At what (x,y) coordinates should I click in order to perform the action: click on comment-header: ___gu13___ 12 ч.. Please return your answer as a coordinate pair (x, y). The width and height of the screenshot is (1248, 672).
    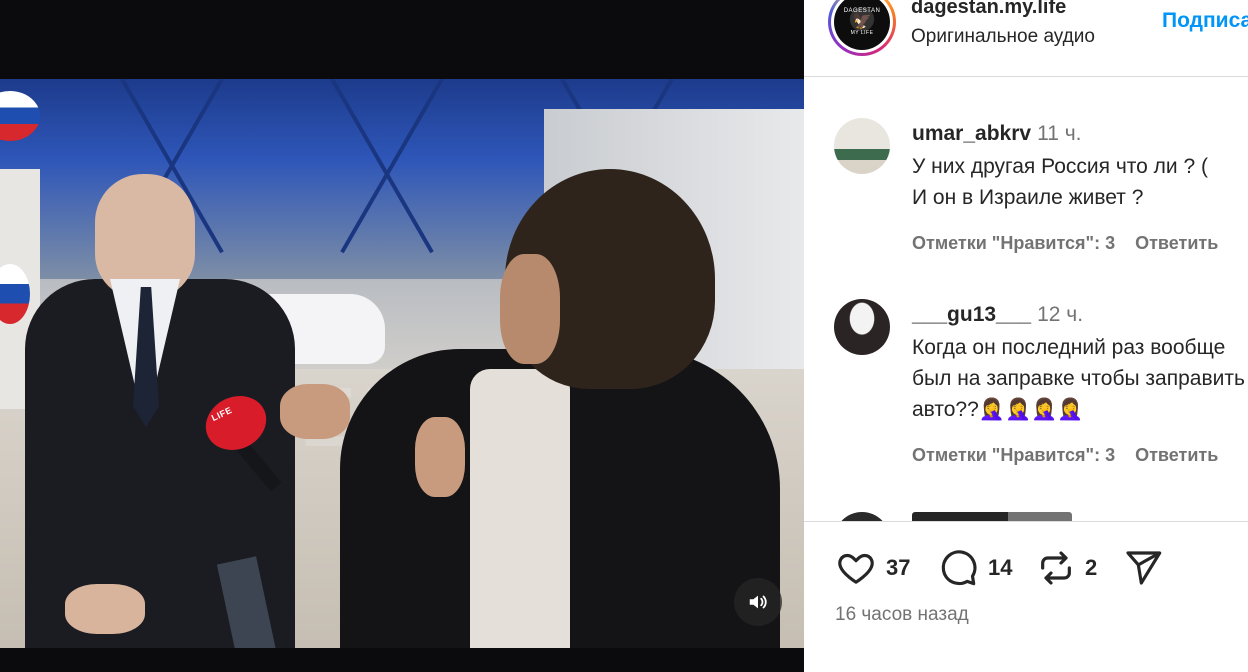
    Looking at the image, I should click on (997, 315).